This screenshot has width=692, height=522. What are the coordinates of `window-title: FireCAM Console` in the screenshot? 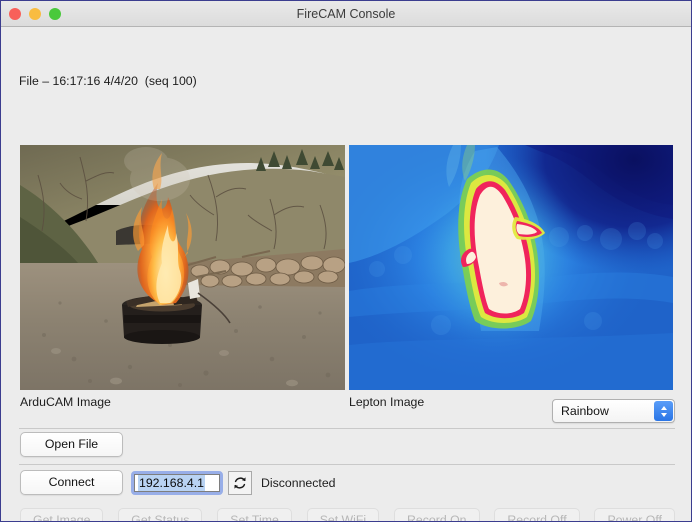 It's located at (346, 13).